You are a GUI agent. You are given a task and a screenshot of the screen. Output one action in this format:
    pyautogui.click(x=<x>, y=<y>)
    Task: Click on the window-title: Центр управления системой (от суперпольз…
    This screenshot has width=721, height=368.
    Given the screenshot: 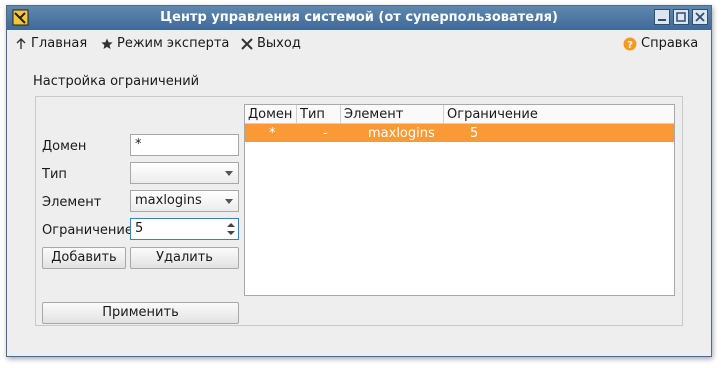 What is the action you would take?
    pyautogui.click(x=359, y=17)
    